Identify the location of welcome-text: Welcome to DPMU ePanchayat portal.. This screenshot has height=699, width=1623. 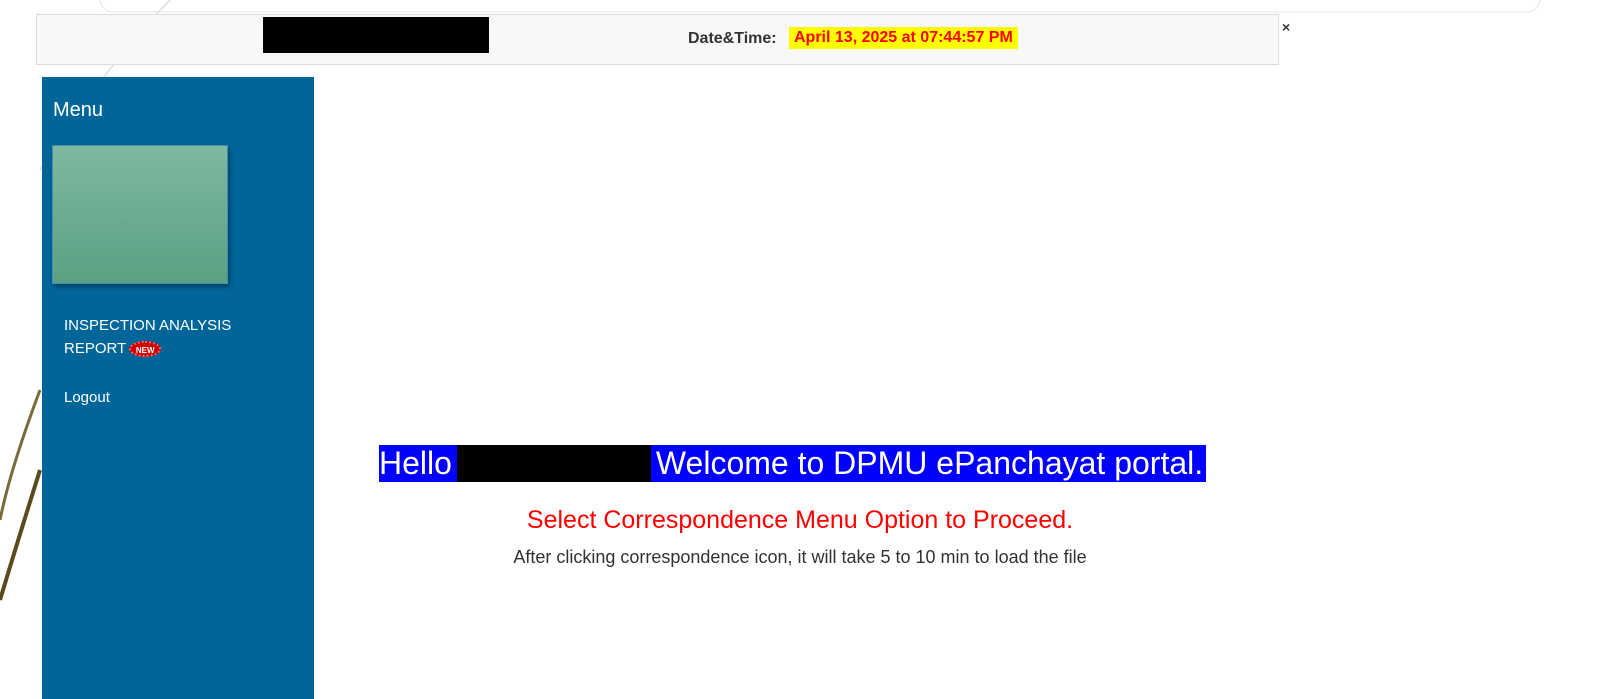
(929, 463).